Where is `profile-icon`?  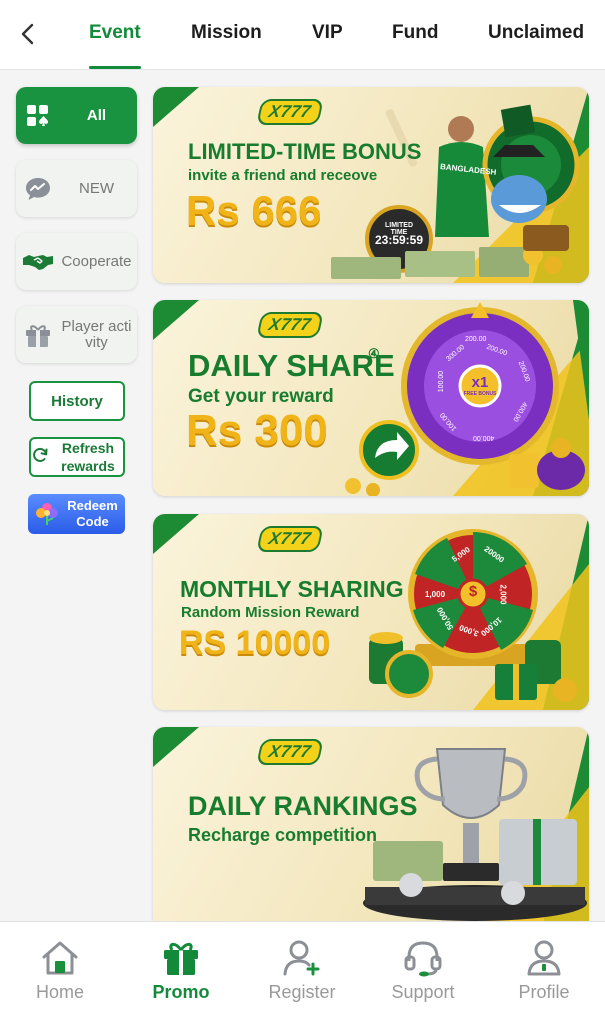
profile-icon is located at coordinates (544, 958).